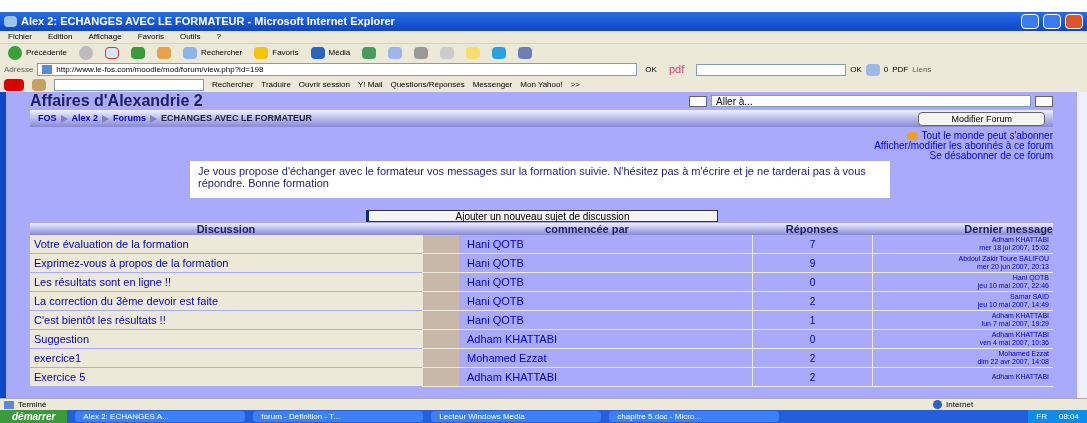 The width and height of the screenshot is (1087, 423). I want to click on translate-button: Traduire, so click(276, 84).